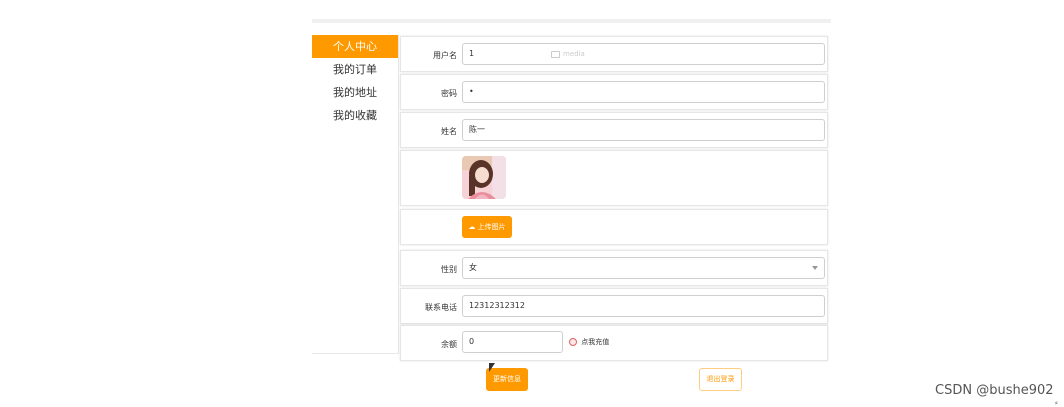 The image size is (1064, 407). What do you see at coordinates (595, 342) in the screenshot?
I see `recharge-label: 点我充值` at bounding box center [595, 342].